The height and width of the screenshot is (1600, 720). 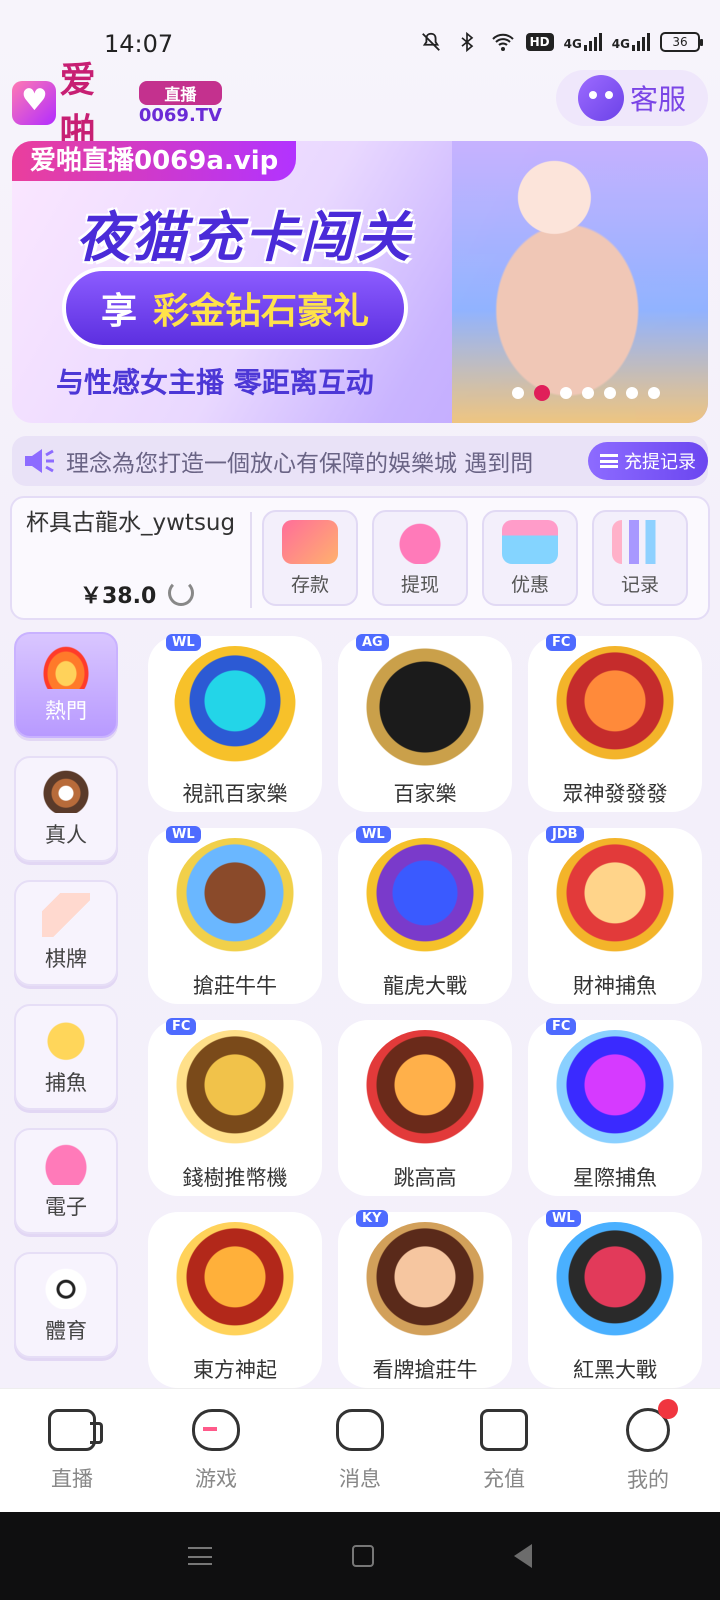 I want to click on deposit-button: 存款, so click(x=310, y=558).